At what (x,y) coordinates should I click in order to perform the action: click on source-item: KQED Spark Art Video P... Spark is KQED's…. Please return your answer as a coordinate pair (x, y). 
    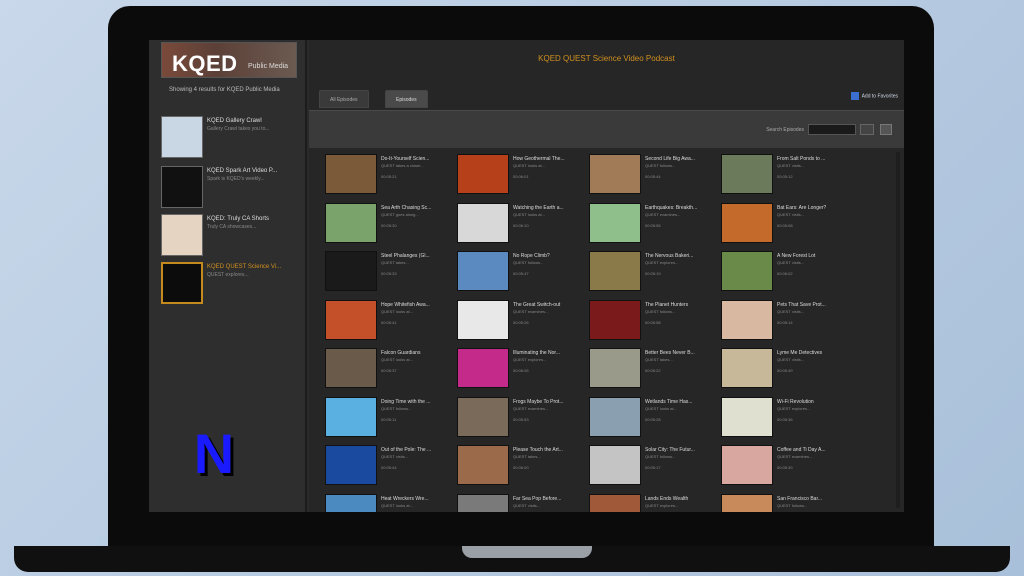
    Looking at the image, I should click on (231, 188).